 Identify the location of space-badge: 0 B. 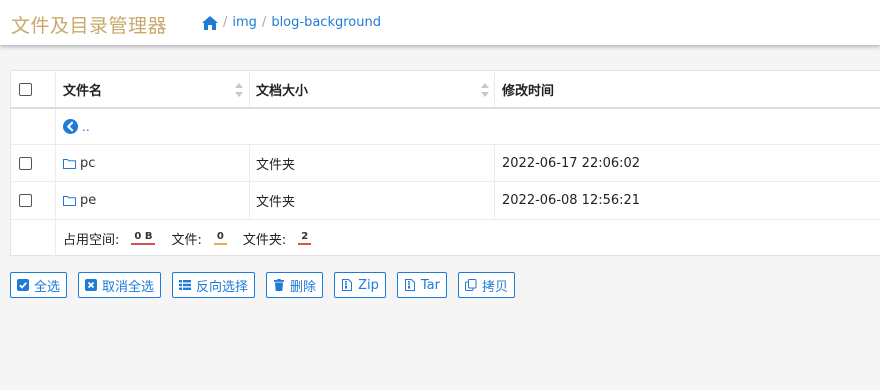
(143, 238).